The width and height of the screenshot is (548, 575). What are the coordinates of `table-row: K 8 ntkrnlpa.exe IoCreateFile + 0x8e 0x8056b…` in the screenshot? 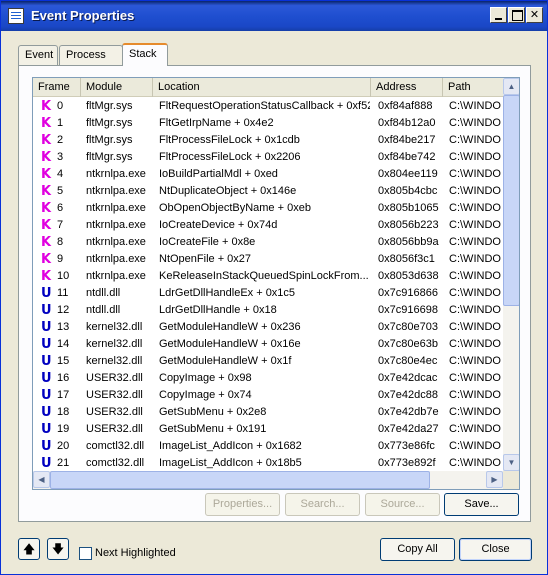 It's located at (268, 242).